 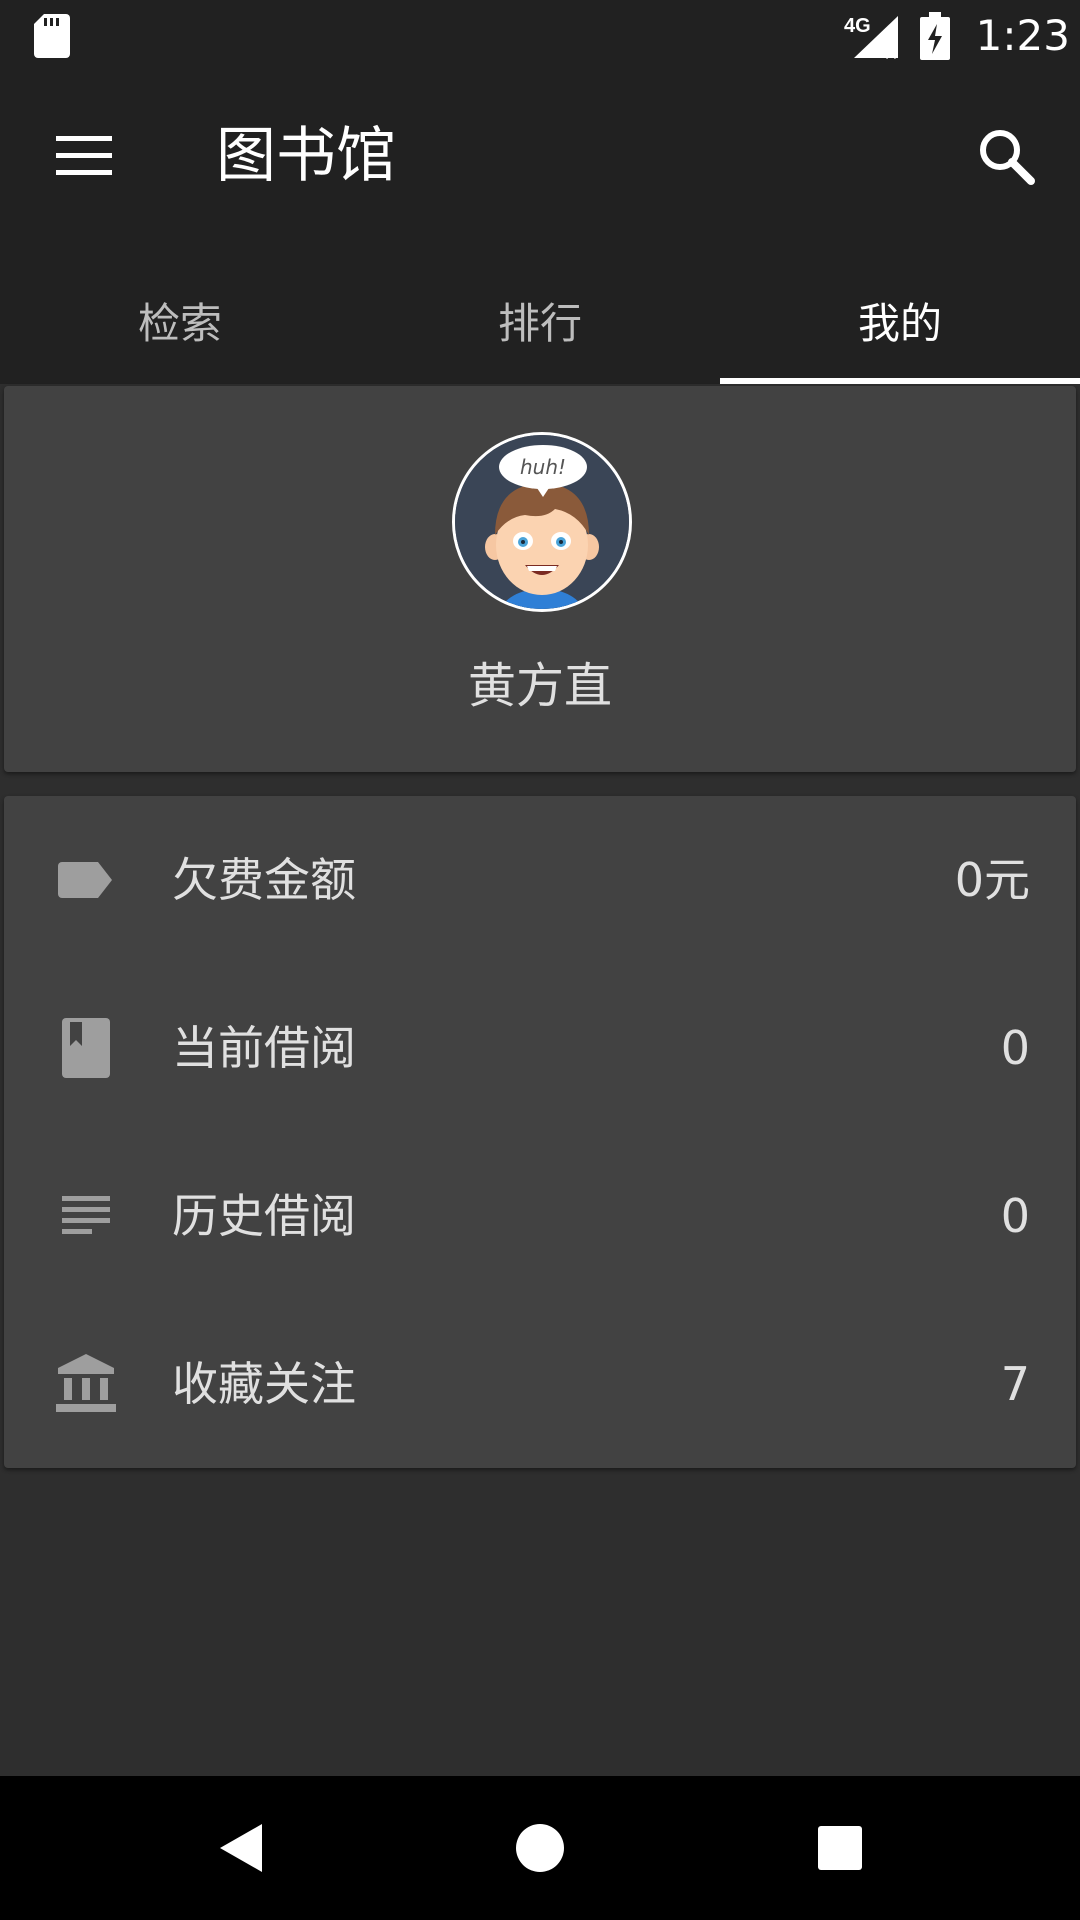 What do you see at coordinates (540, 1216) in the screenshot?
I see `list-item-history-borrow: 历史借阅 0` at bounding box center [540, 1216].